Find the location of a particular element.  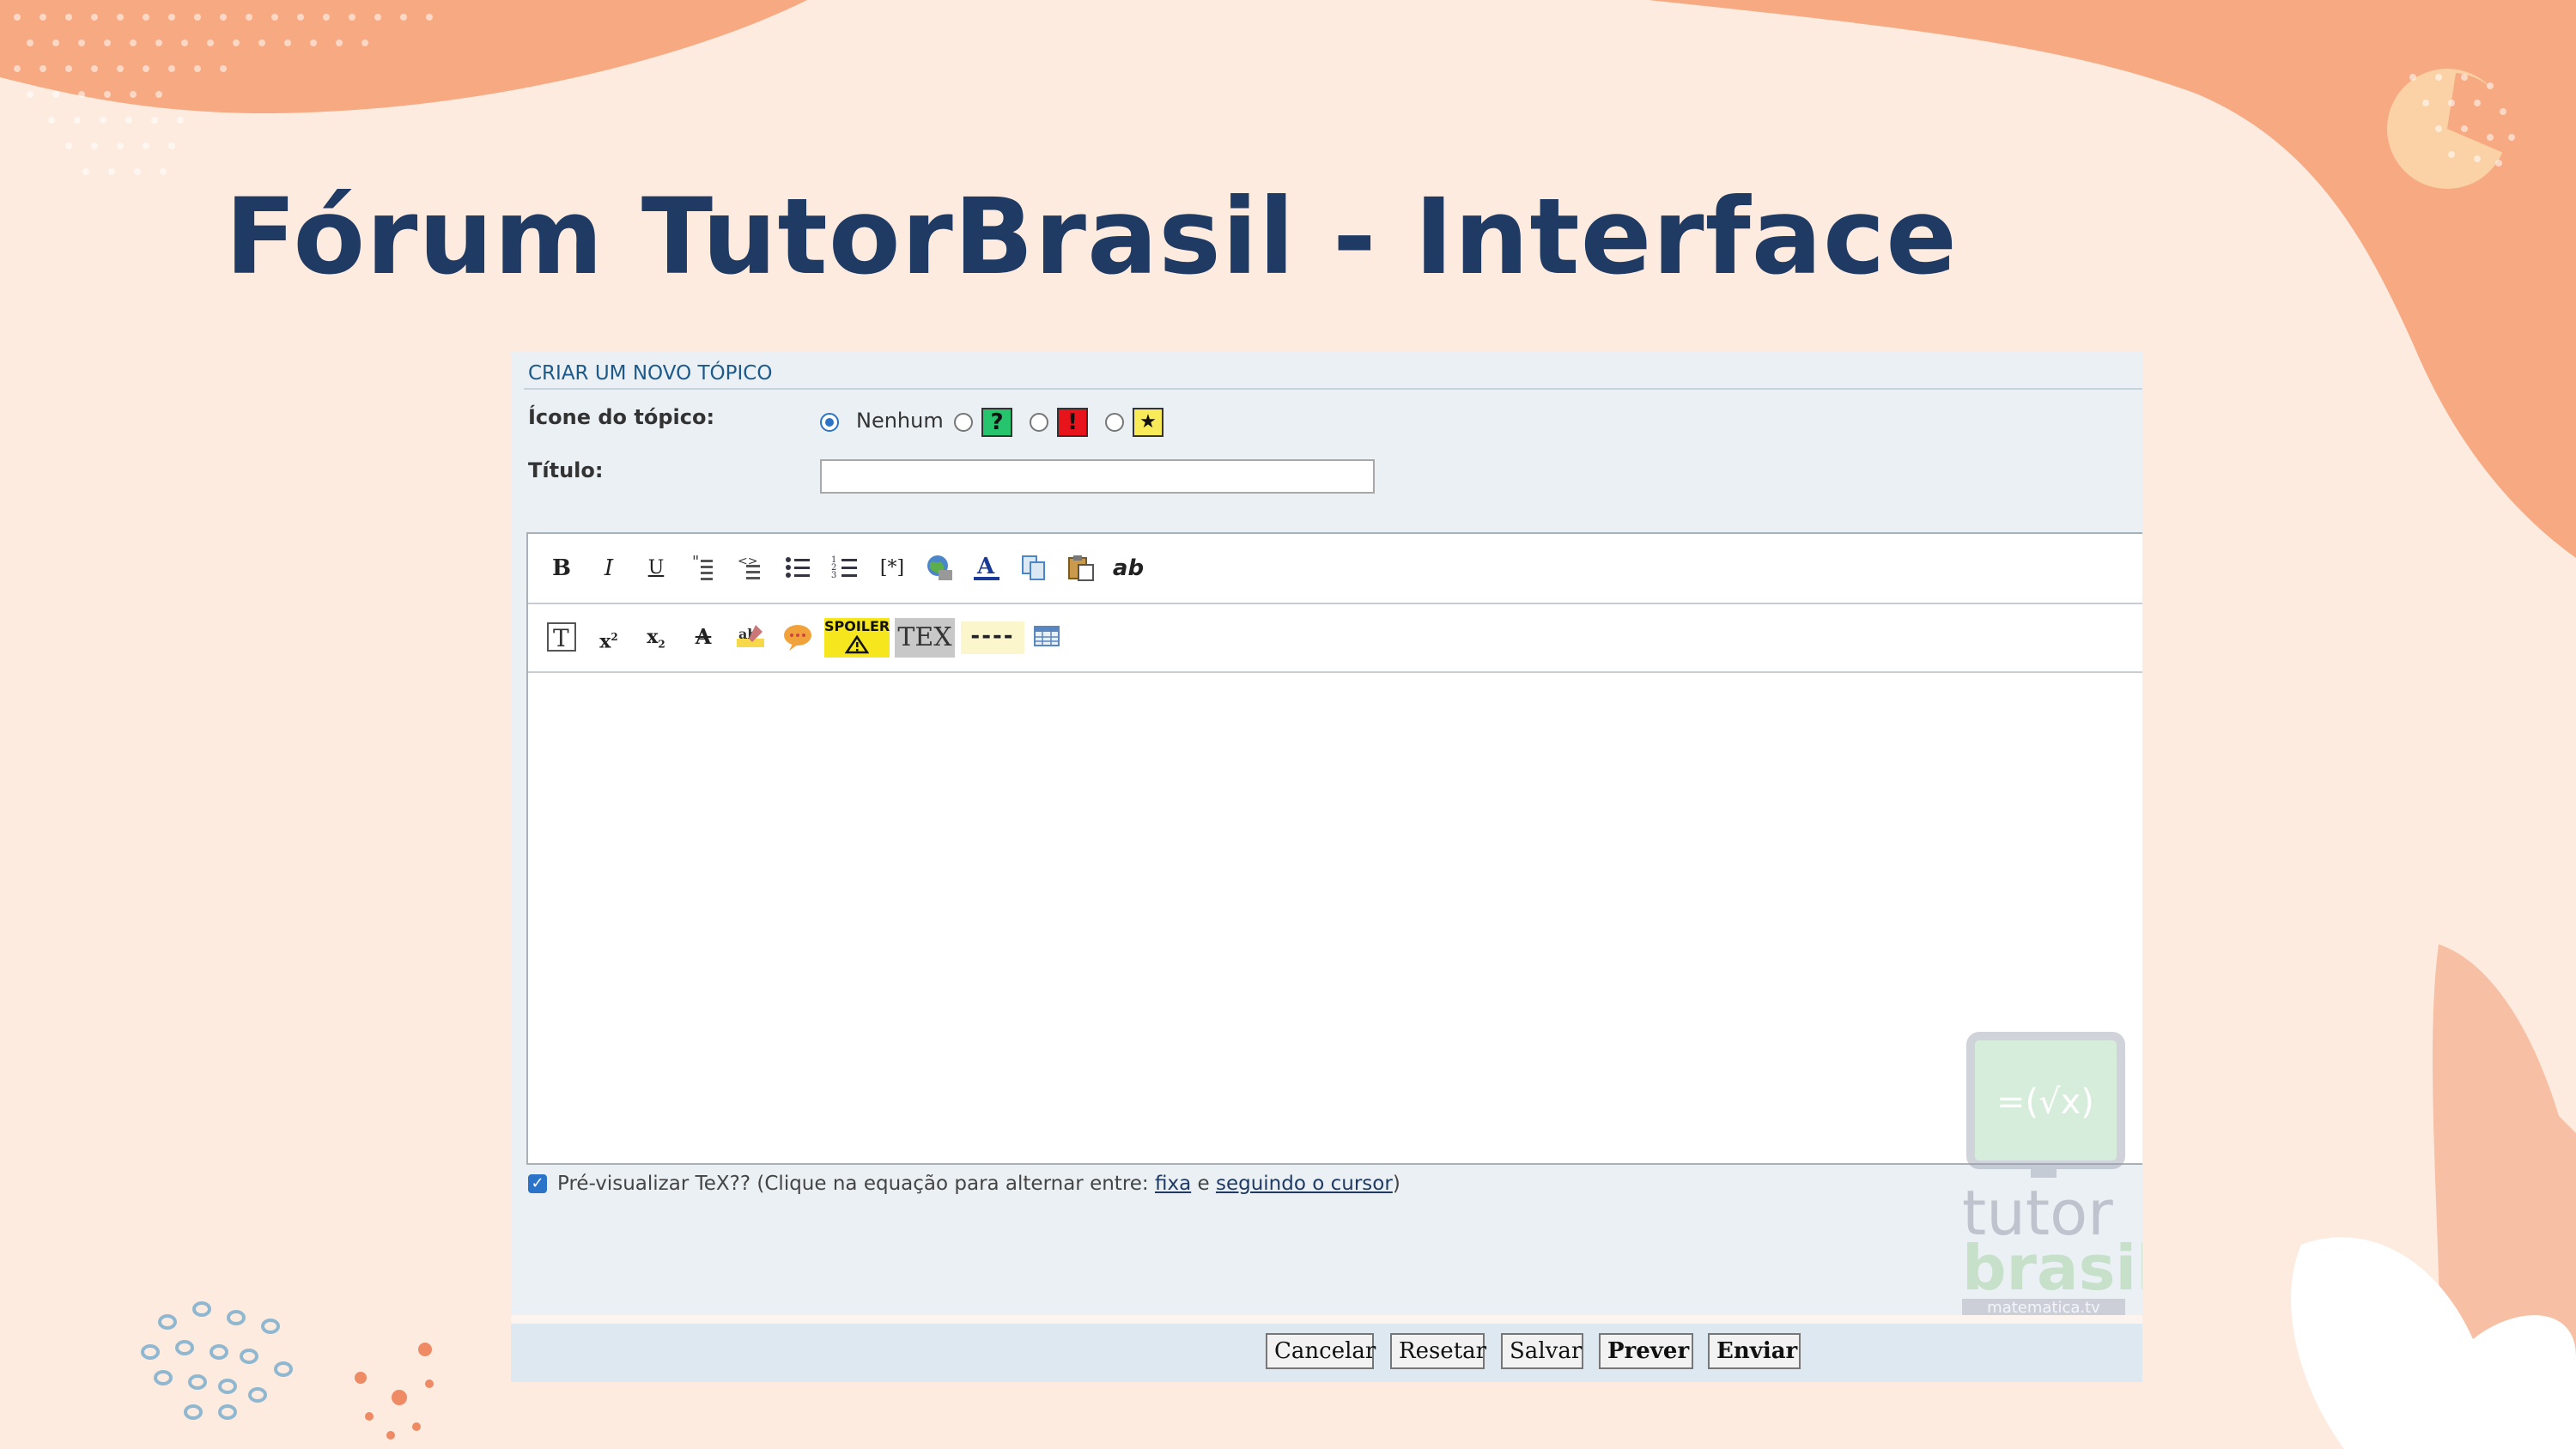

underline-icon: U is located at coordinates (656, 568).